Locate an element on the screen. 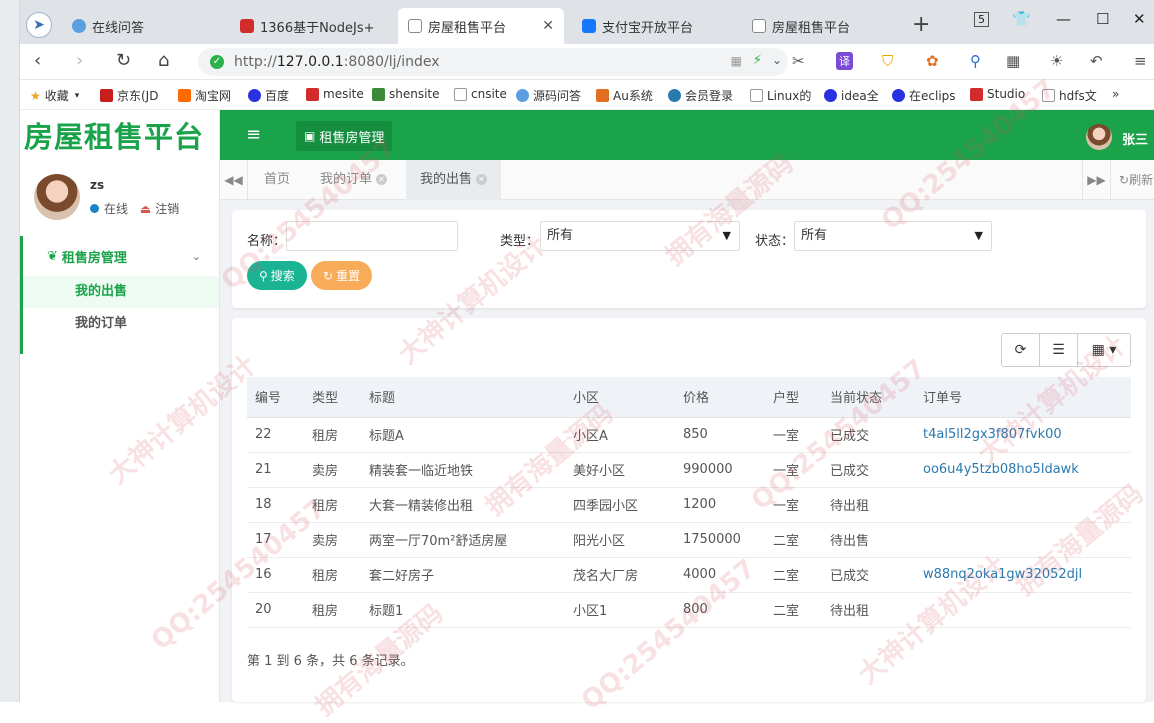 The image size is (1154, 723). status-select: 所有 ▼ is located at coordinates (893, 236).